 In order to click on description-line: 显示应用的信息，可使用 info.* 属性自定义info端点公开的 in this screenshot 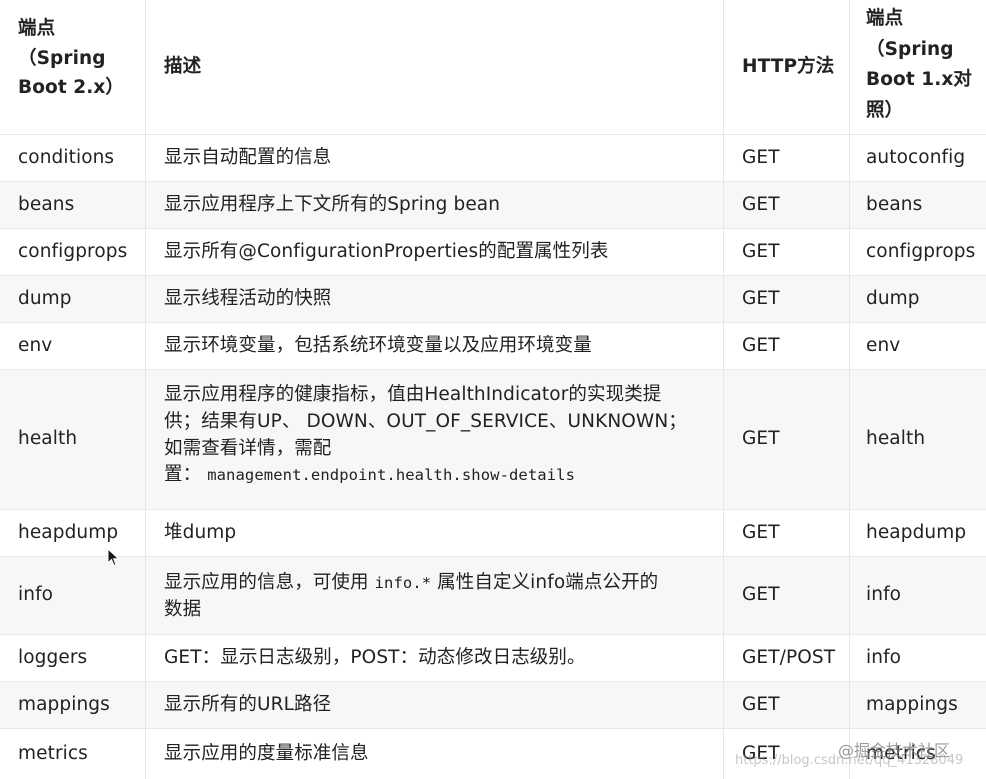, I will do `click(432, 583)`.